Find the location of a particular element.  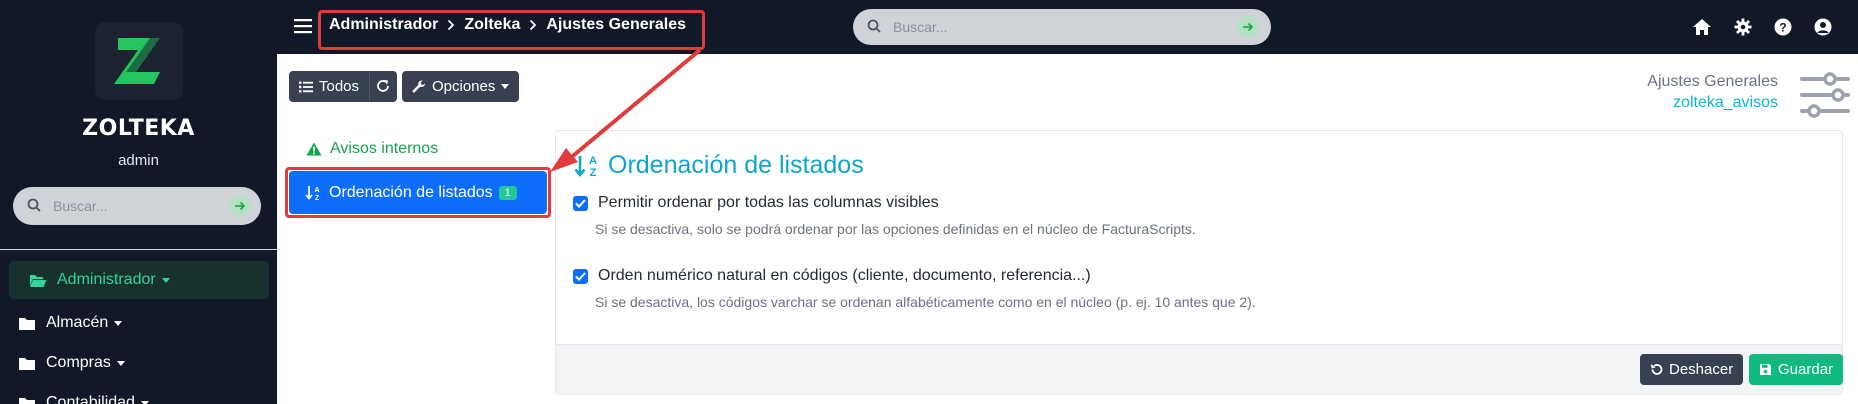

logo is located at coordinates (139, 61).